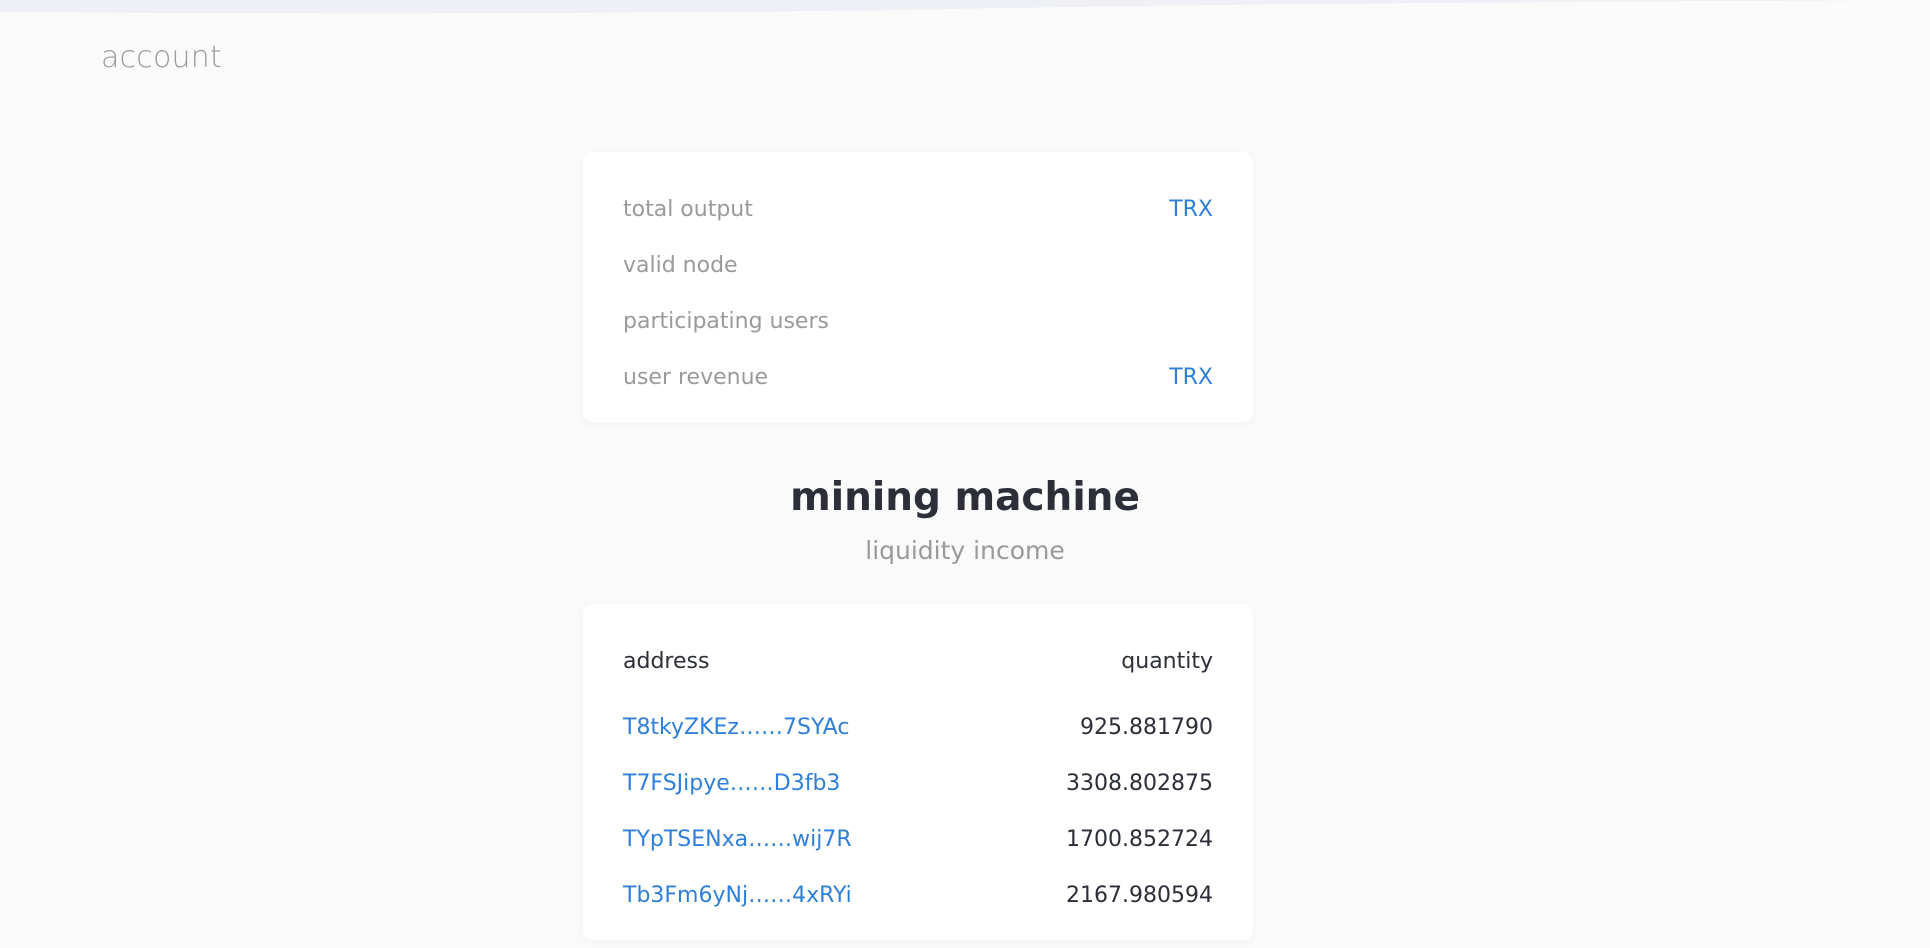 The height and width of the screenshot is (948, 1930). Describe the element at coordinates (736, 727) in the screenshot. I see `address-link: T8tkyZKEz……7SYAc` at that location.